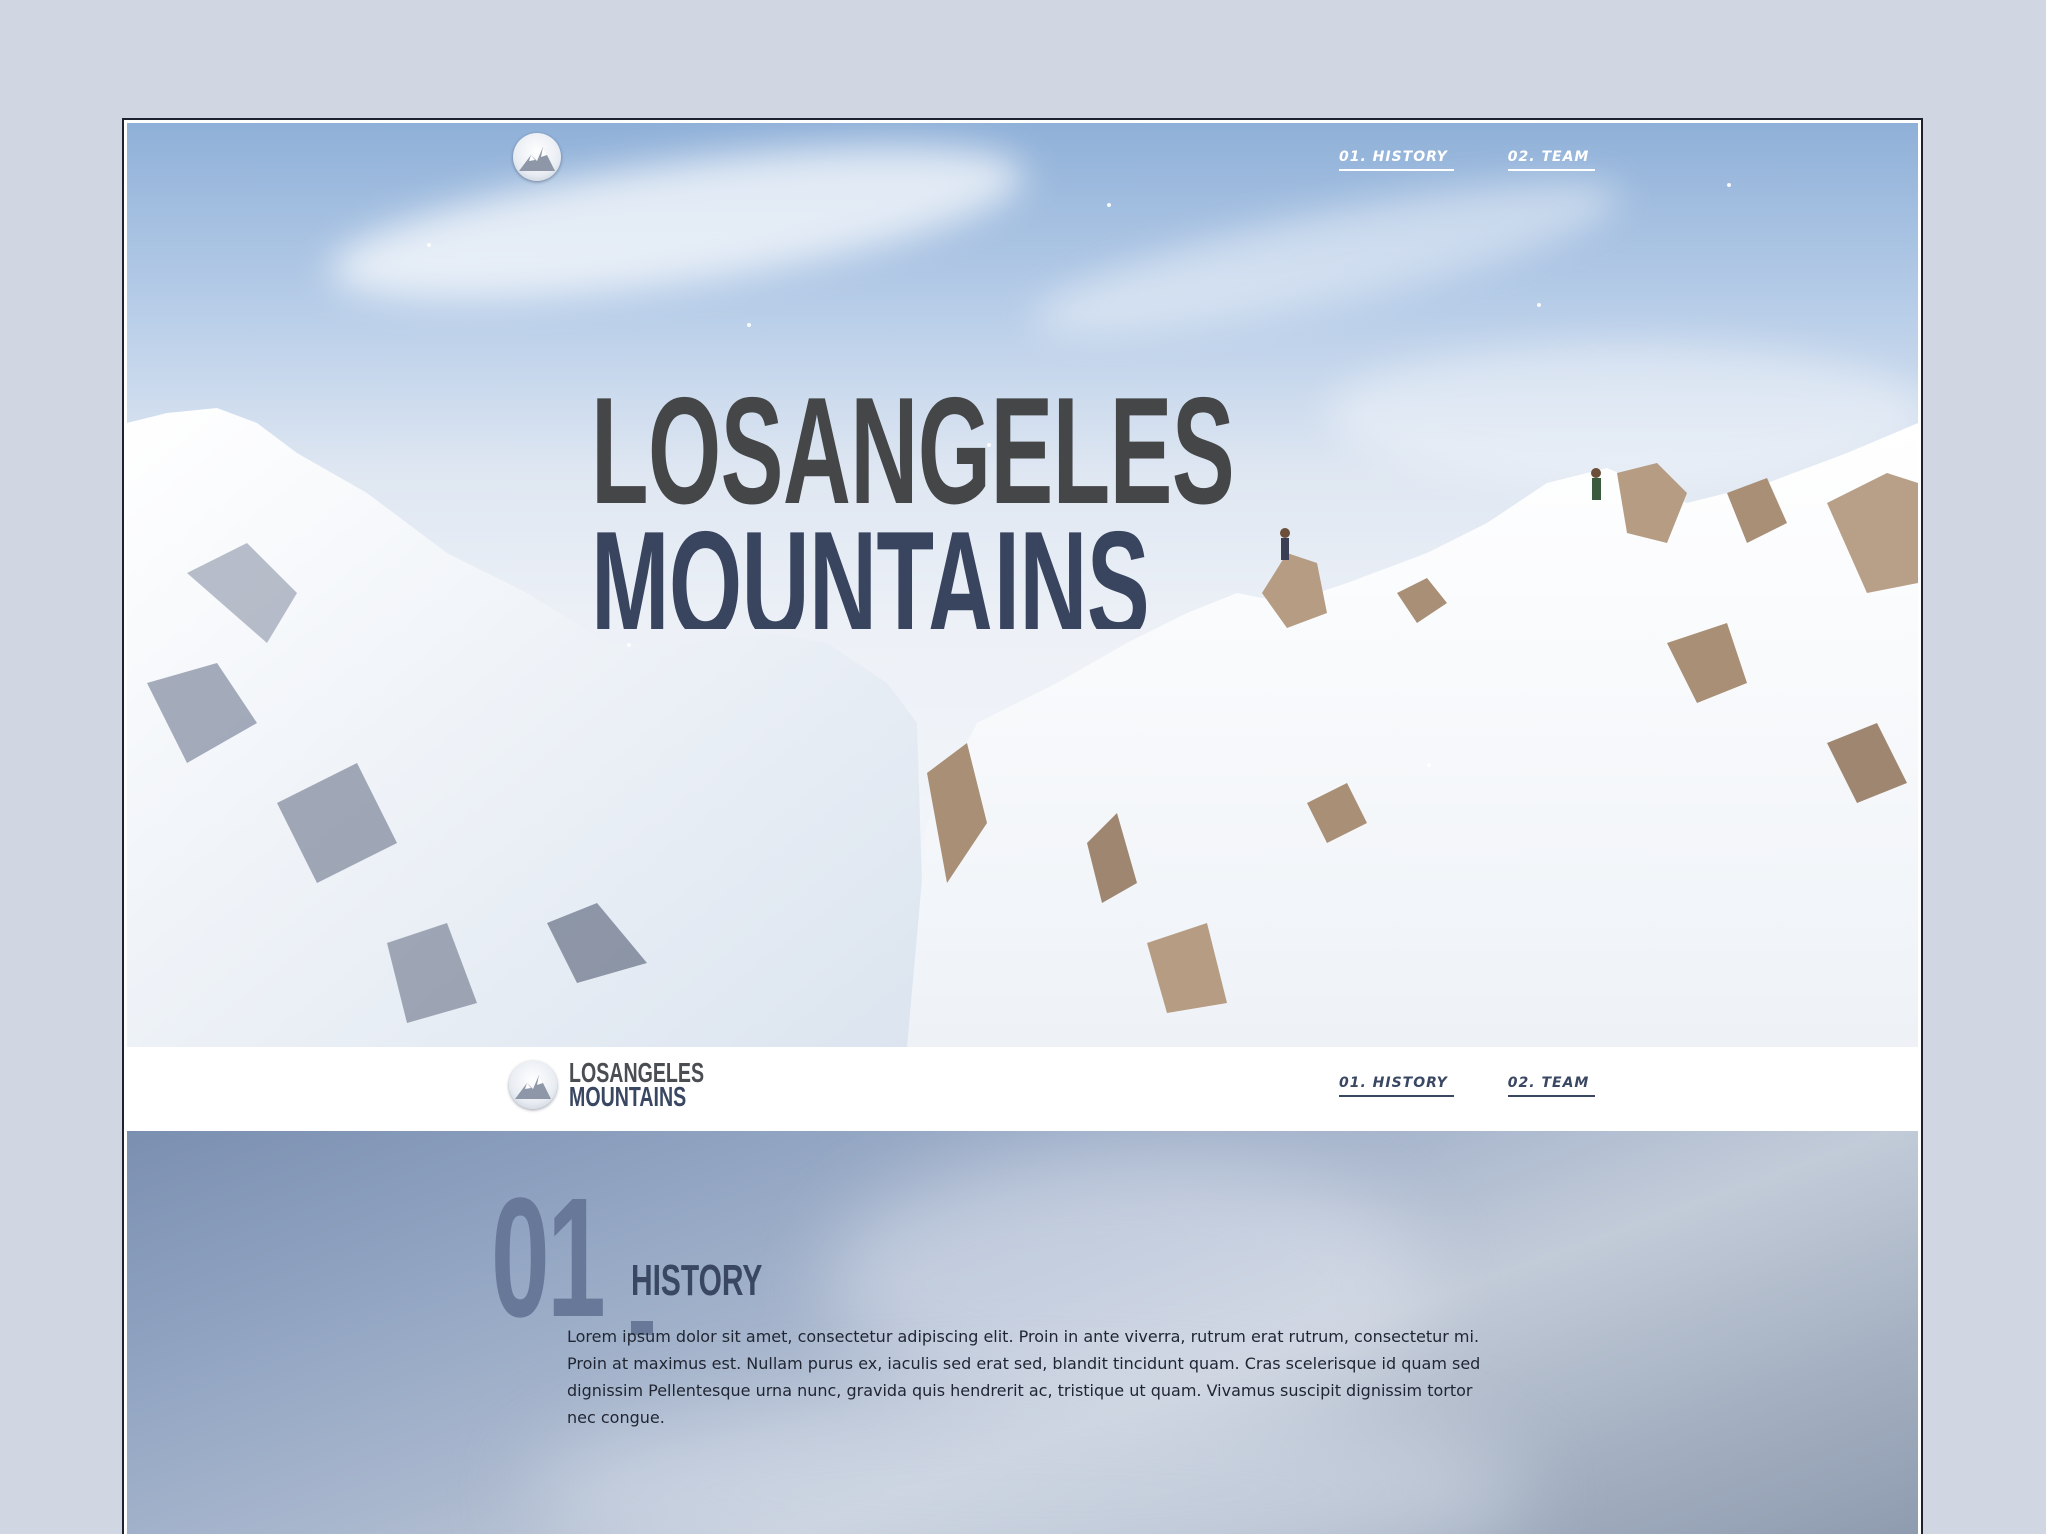  What do you see at coordinates (697, 1280) in the screenshot?
I see `section-title: HISTORY` at bounding box center [697, 1280].